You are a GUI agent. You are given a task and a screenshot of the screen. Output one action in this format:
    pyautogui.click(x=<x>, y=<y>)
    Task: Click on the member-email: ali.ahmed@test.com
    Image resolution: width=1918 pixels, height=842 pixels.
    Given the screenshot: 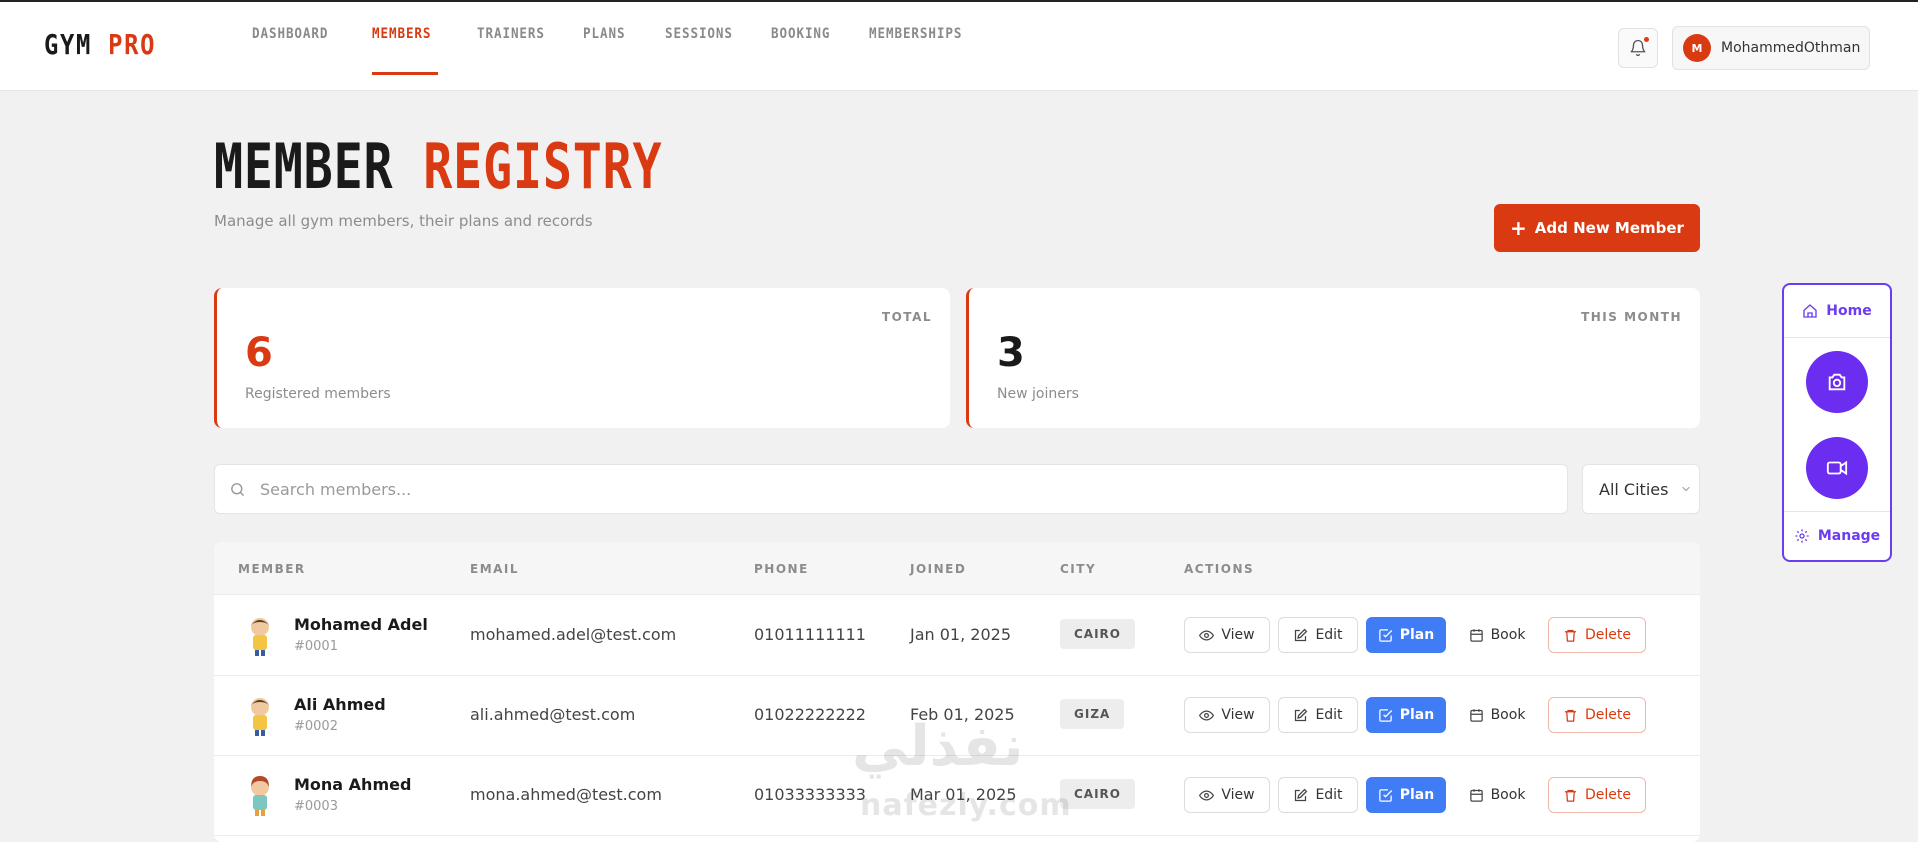 What is the action you would take?
    pyautogui.click(x=553, y=714)
    